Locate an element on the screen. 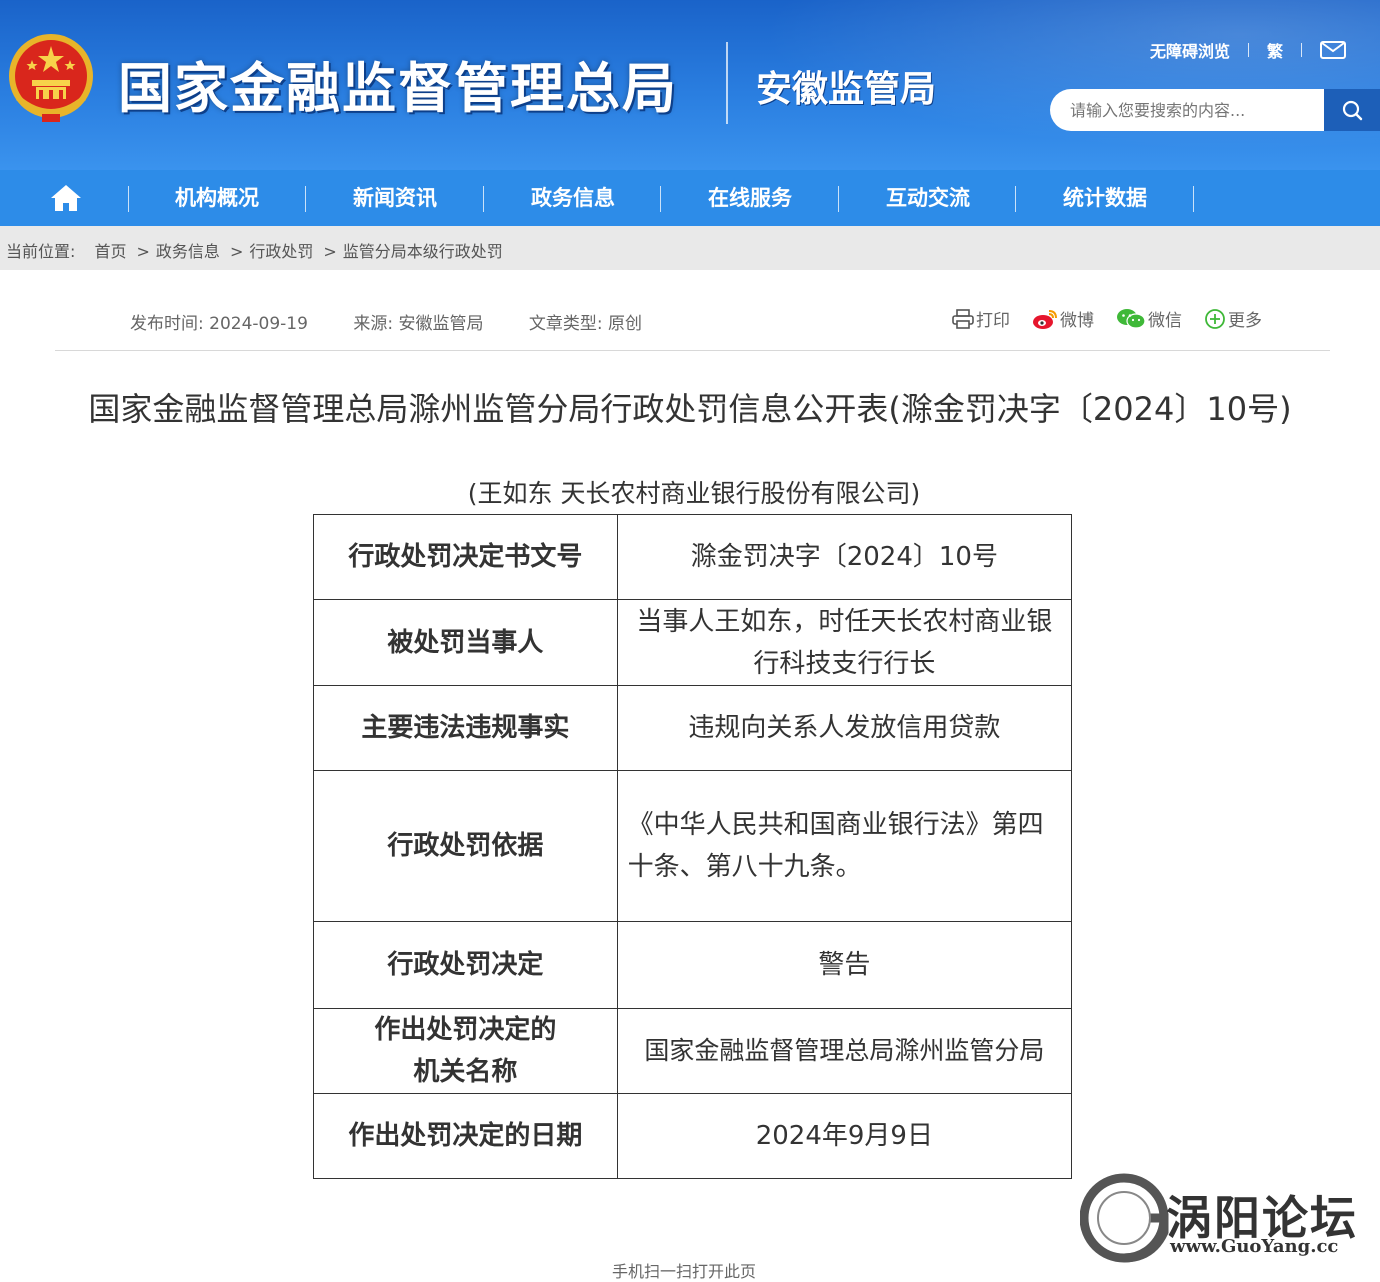 The width and height of the screenshot is (1380, 1282). meta-divider is located at coordinates (692, 350).